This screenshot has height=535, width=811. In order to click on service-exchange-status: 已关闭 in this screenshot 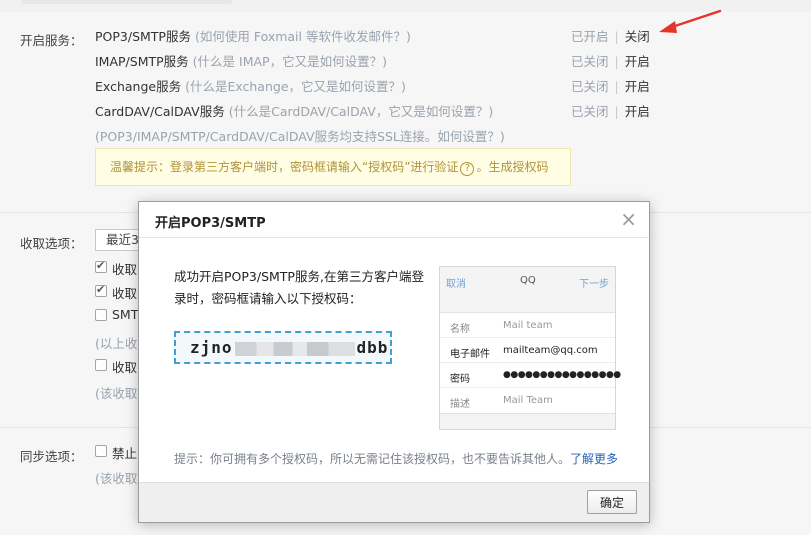, I will do `click(590, 86)`.